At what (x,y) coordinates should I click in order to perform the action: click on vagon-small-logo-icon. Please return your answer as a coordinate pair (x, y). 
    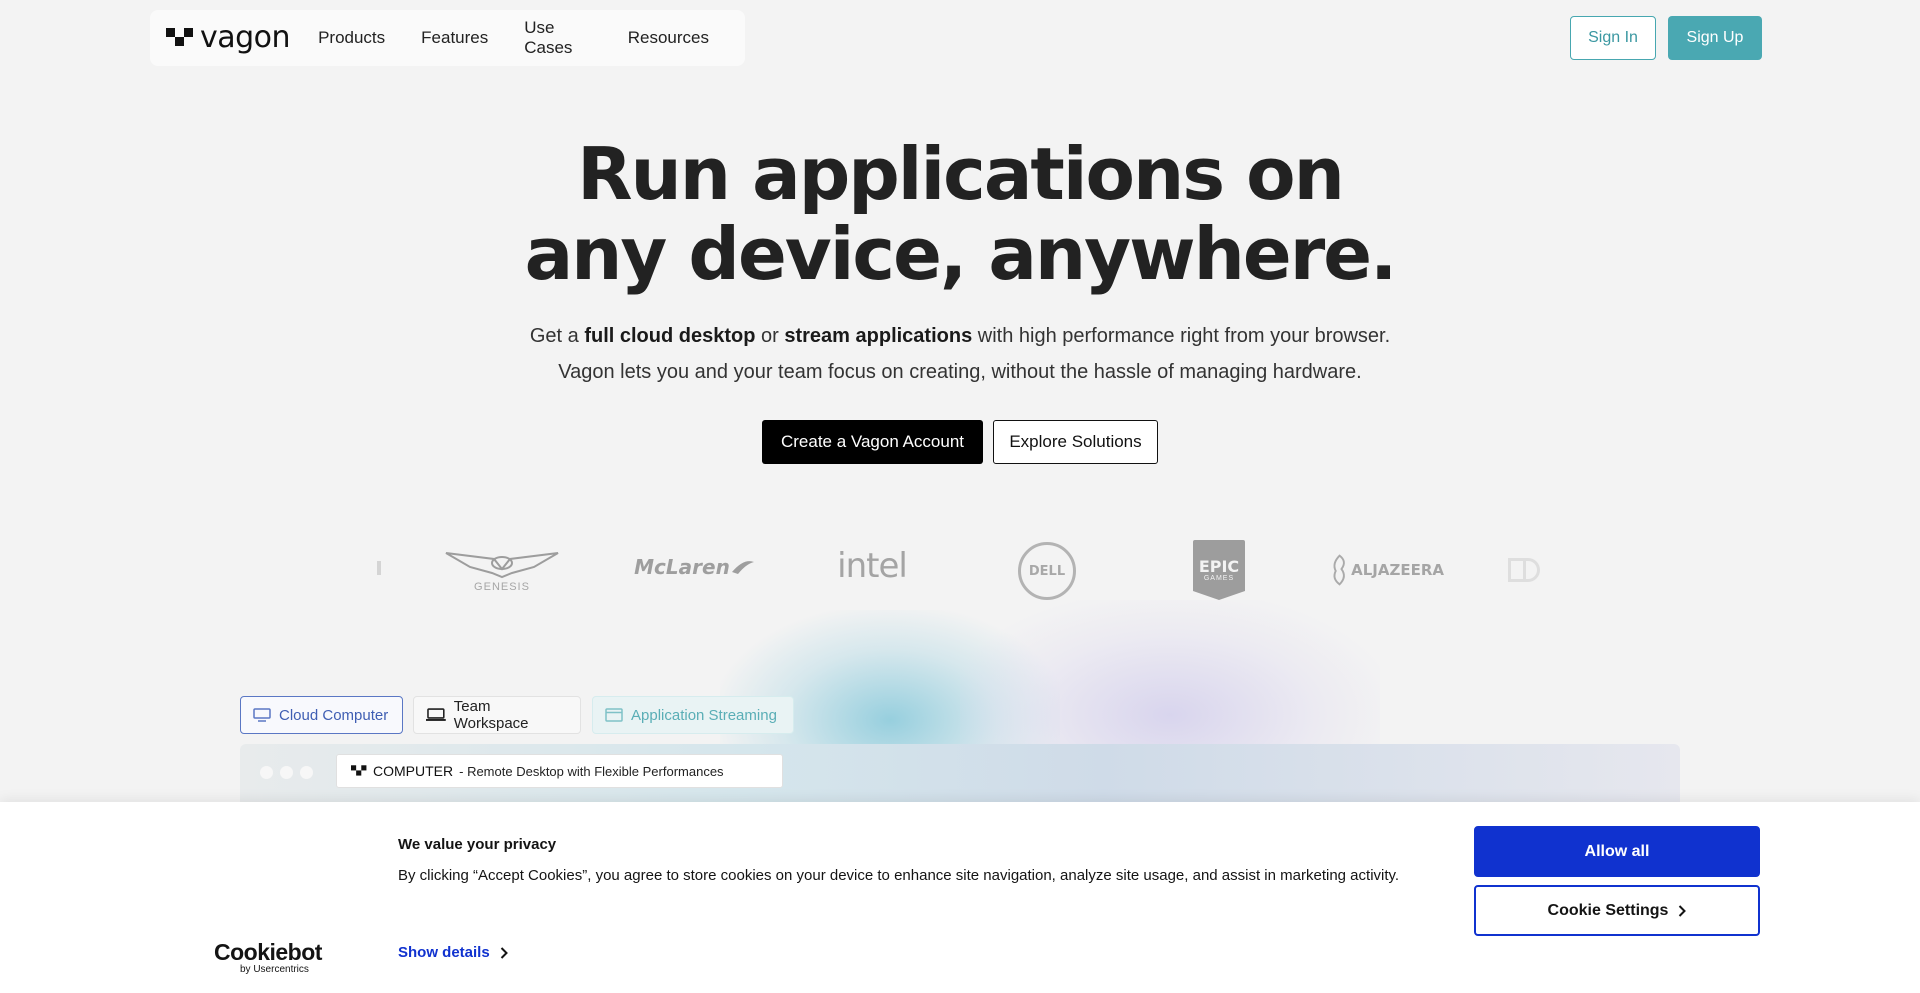
    Looking at the image, I should click on (359, 770).